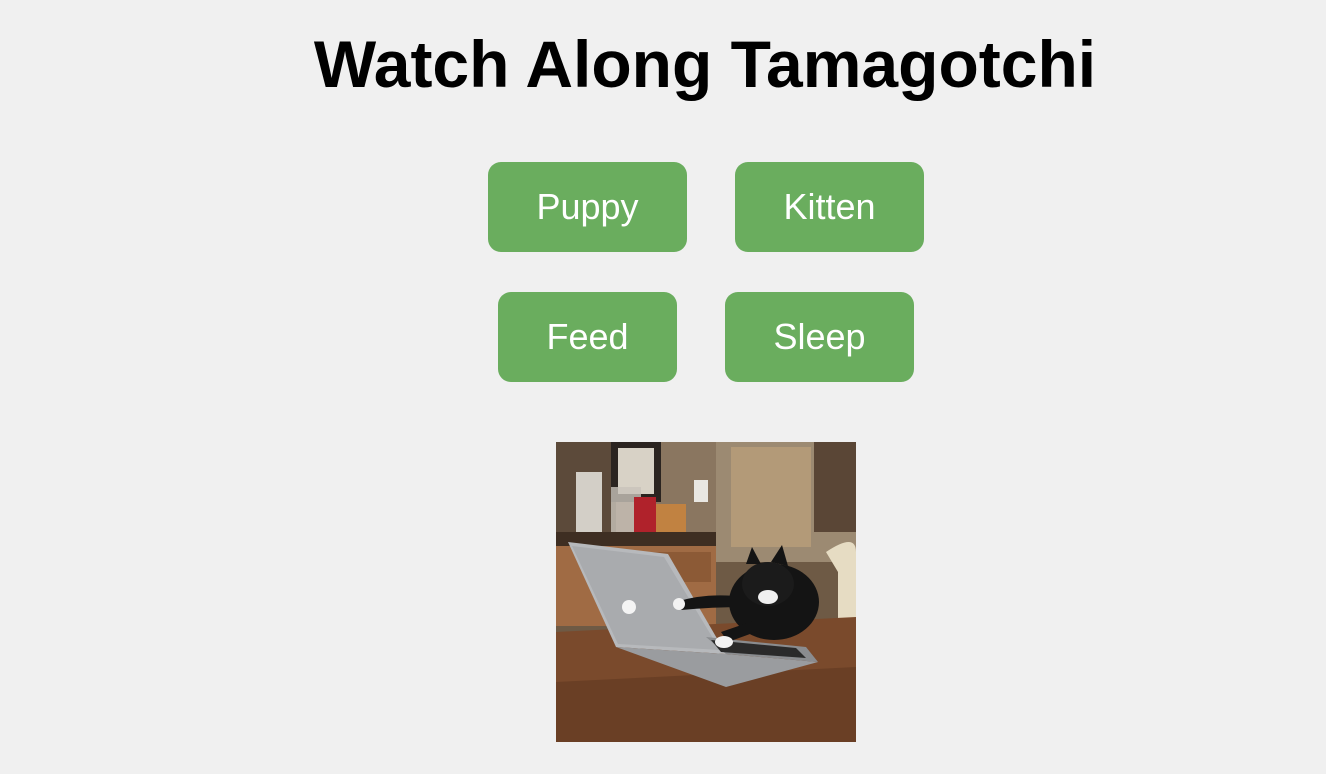 The height and width of the screenshot is (774, 1326). What do you see at coordinates (705, 64) in the screenshot?
I see `page-title: Watch Along Tamagotchi` at bounding box center [705, 64].